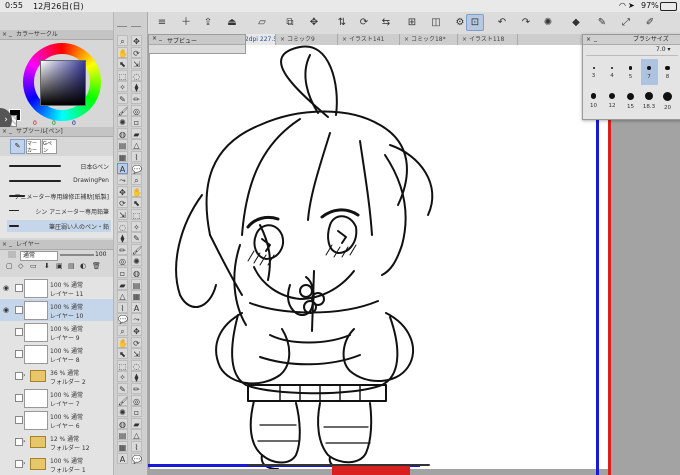  What do you see at coordinates (136, 180) in the screenshot?
I see `zoom-tool-icon-25: ⌕` at bounding box center [136, 180].